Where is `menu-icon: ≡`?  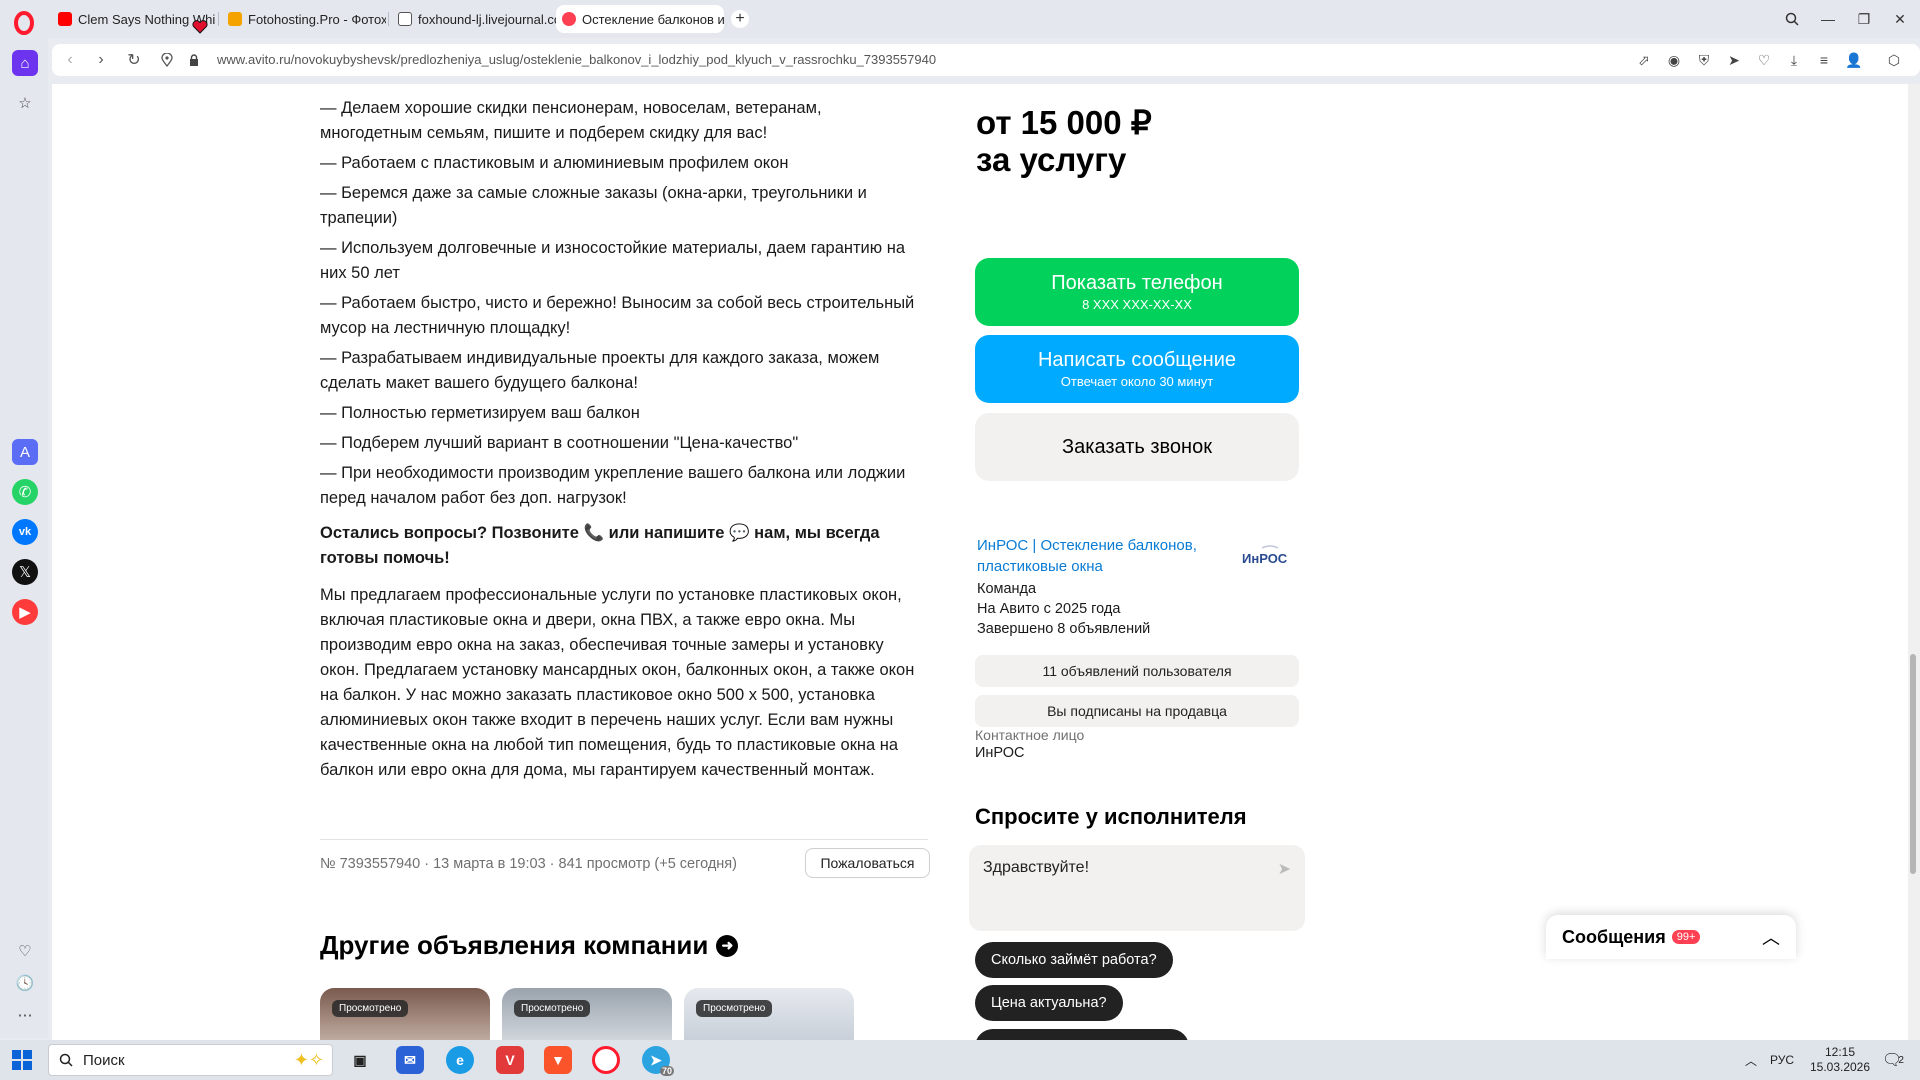
menu-icon: ≡ is located at coordinates (1824, 60).